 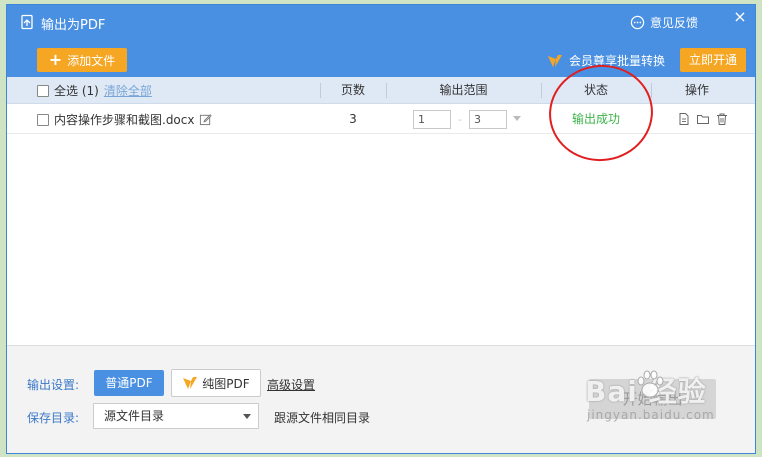 I want to click on edit-icon, so click(x=206, y=119).